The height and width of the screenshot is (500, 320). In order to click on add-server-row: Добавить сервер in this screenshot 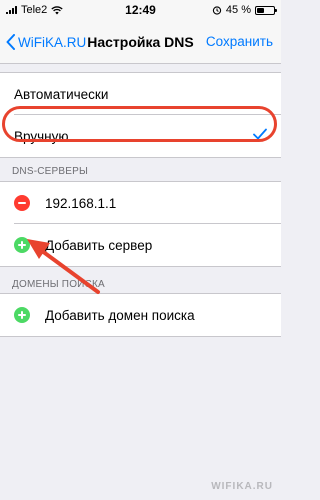, I will do `click(140, 245)`.